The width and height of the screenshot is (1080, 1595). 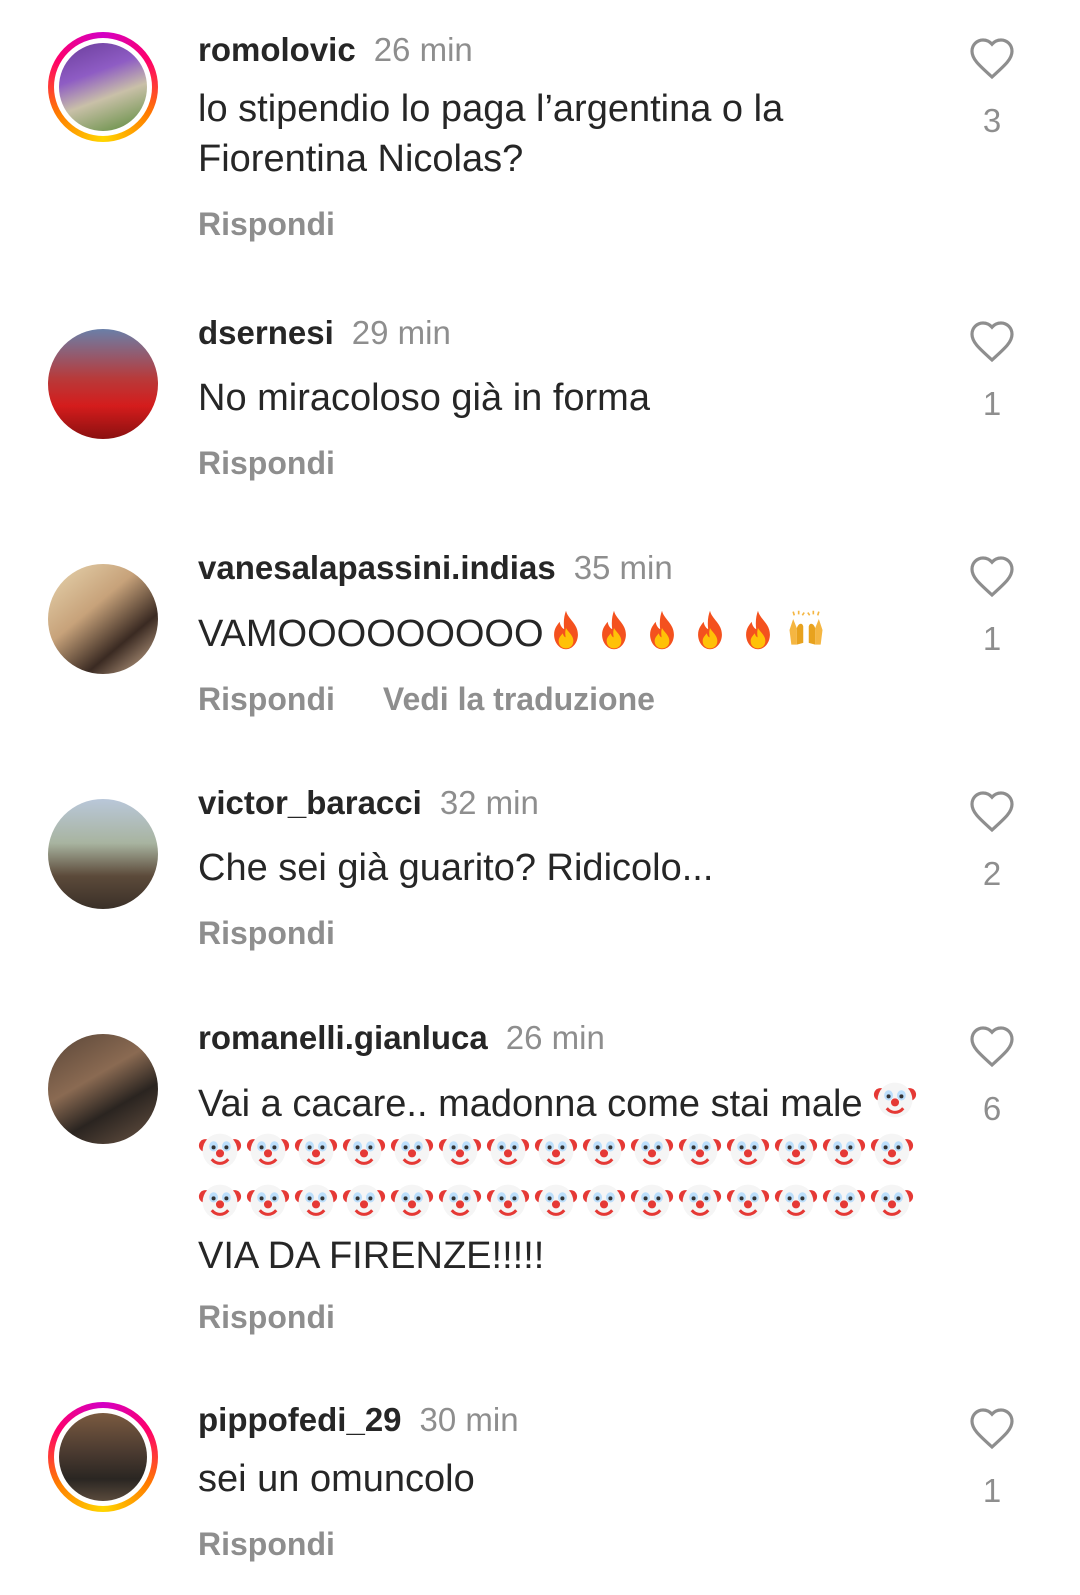 I want to click on raising-hands-emoji-icon, so click(x=806, y=630).